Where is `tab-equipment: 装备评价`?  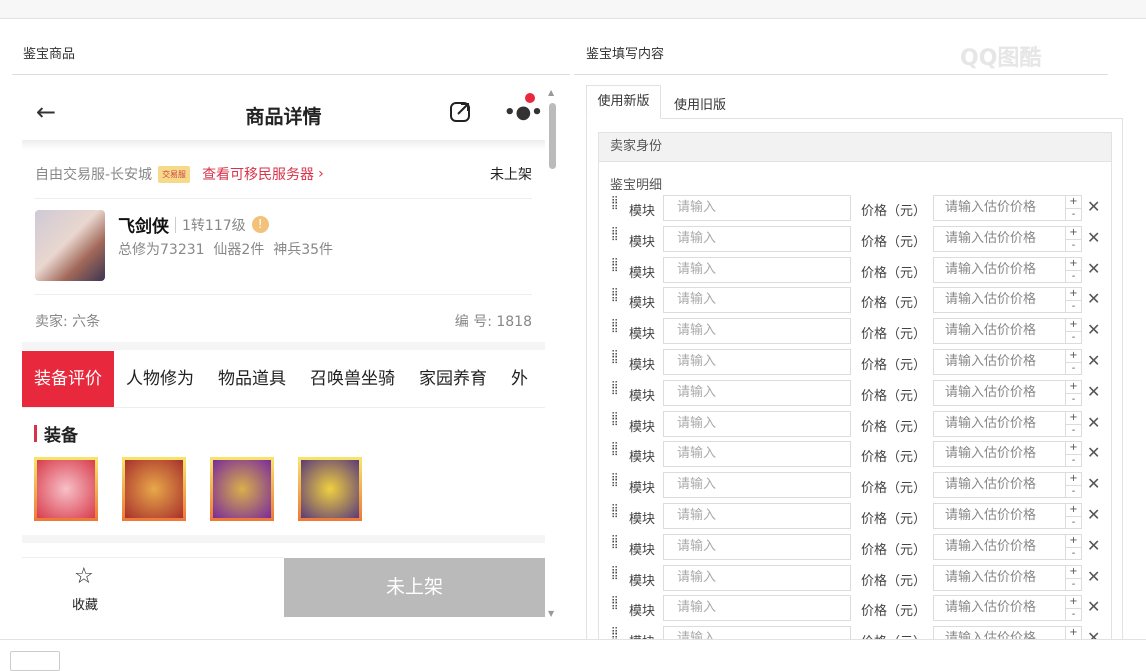 tab-equipment: 装备评价 is located at coordinates (68, 379).